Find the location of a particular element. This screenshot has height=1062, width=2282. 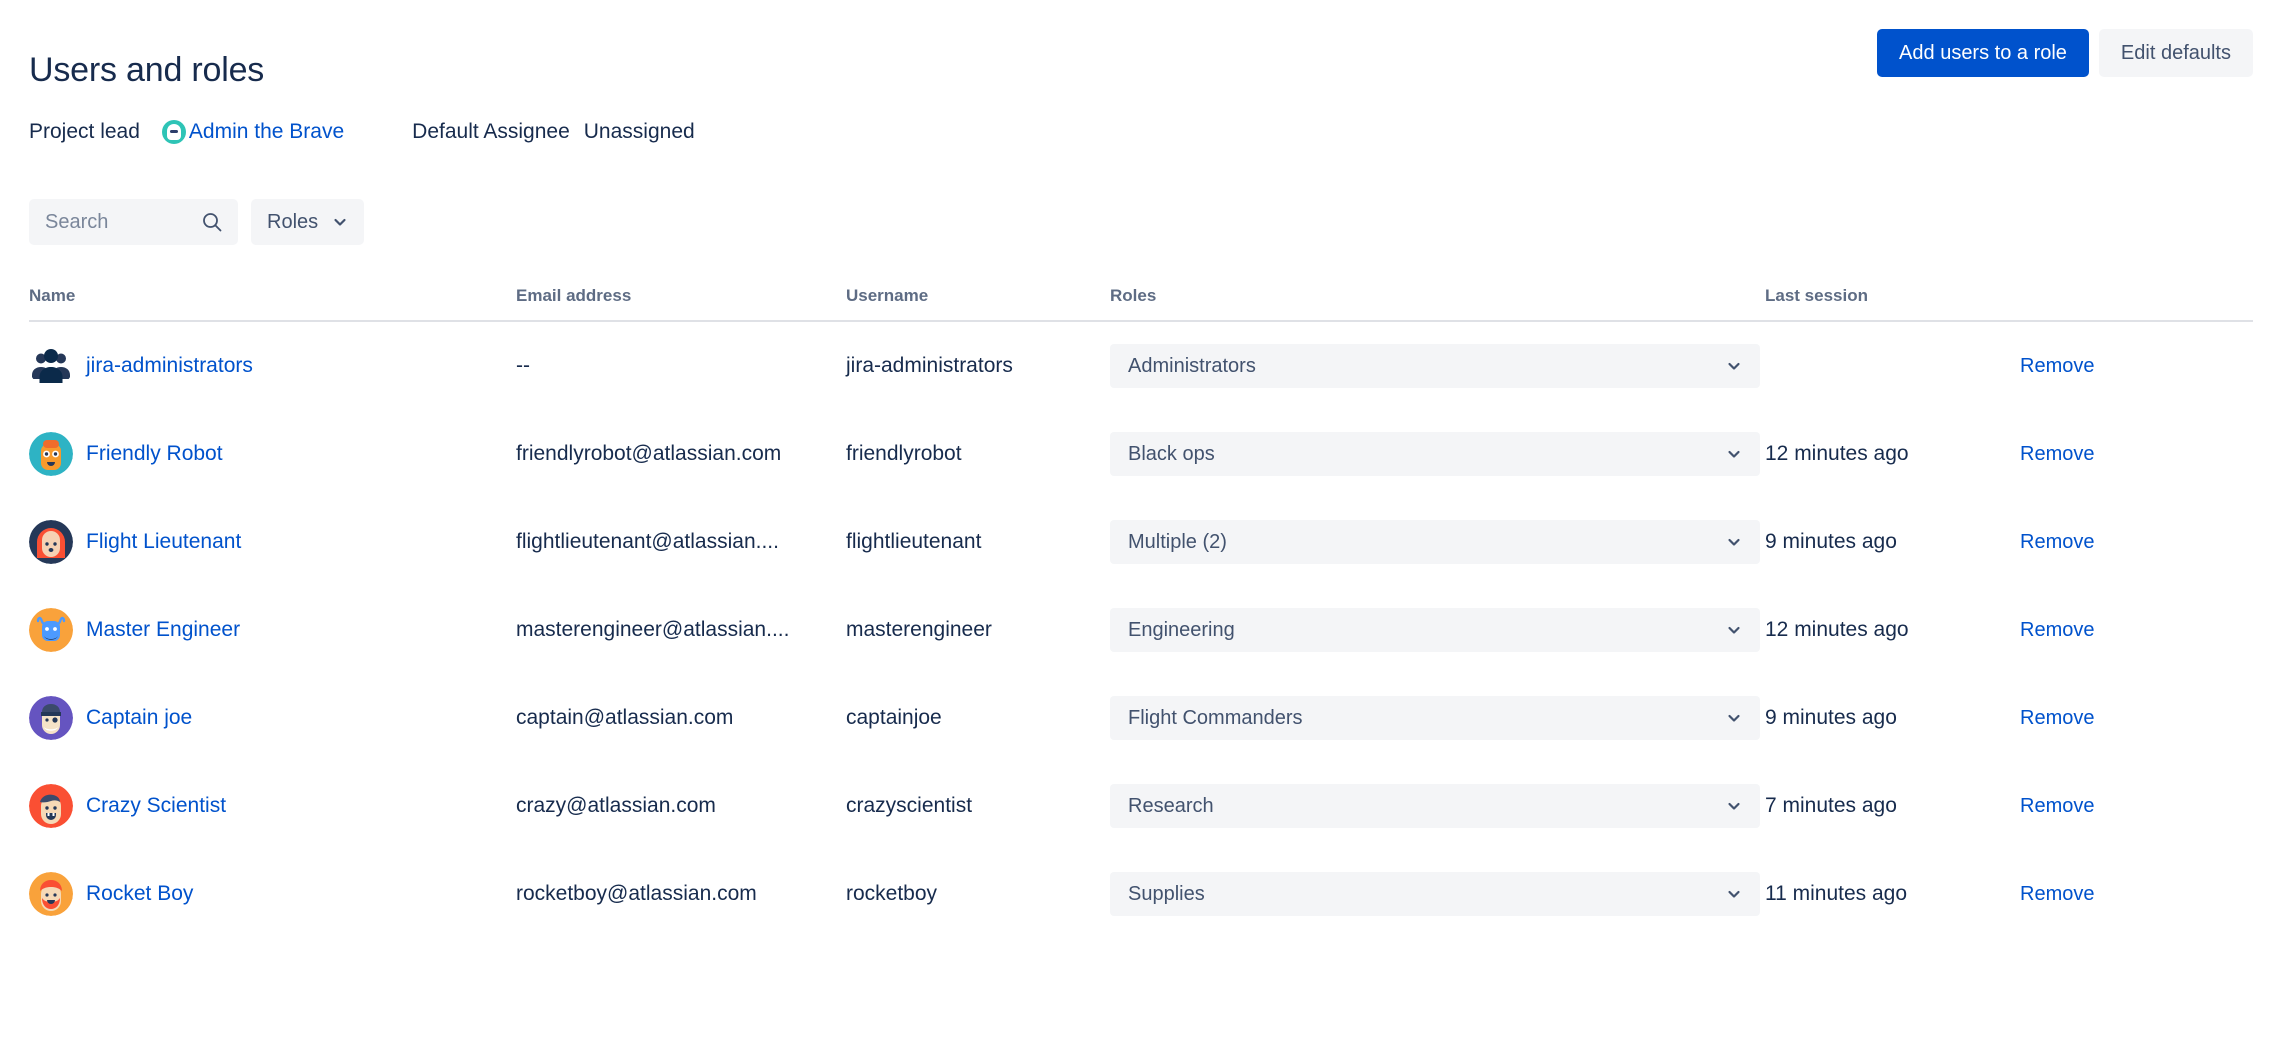

user-name-link: Rocket Boy is located at coordinates (139, 894).